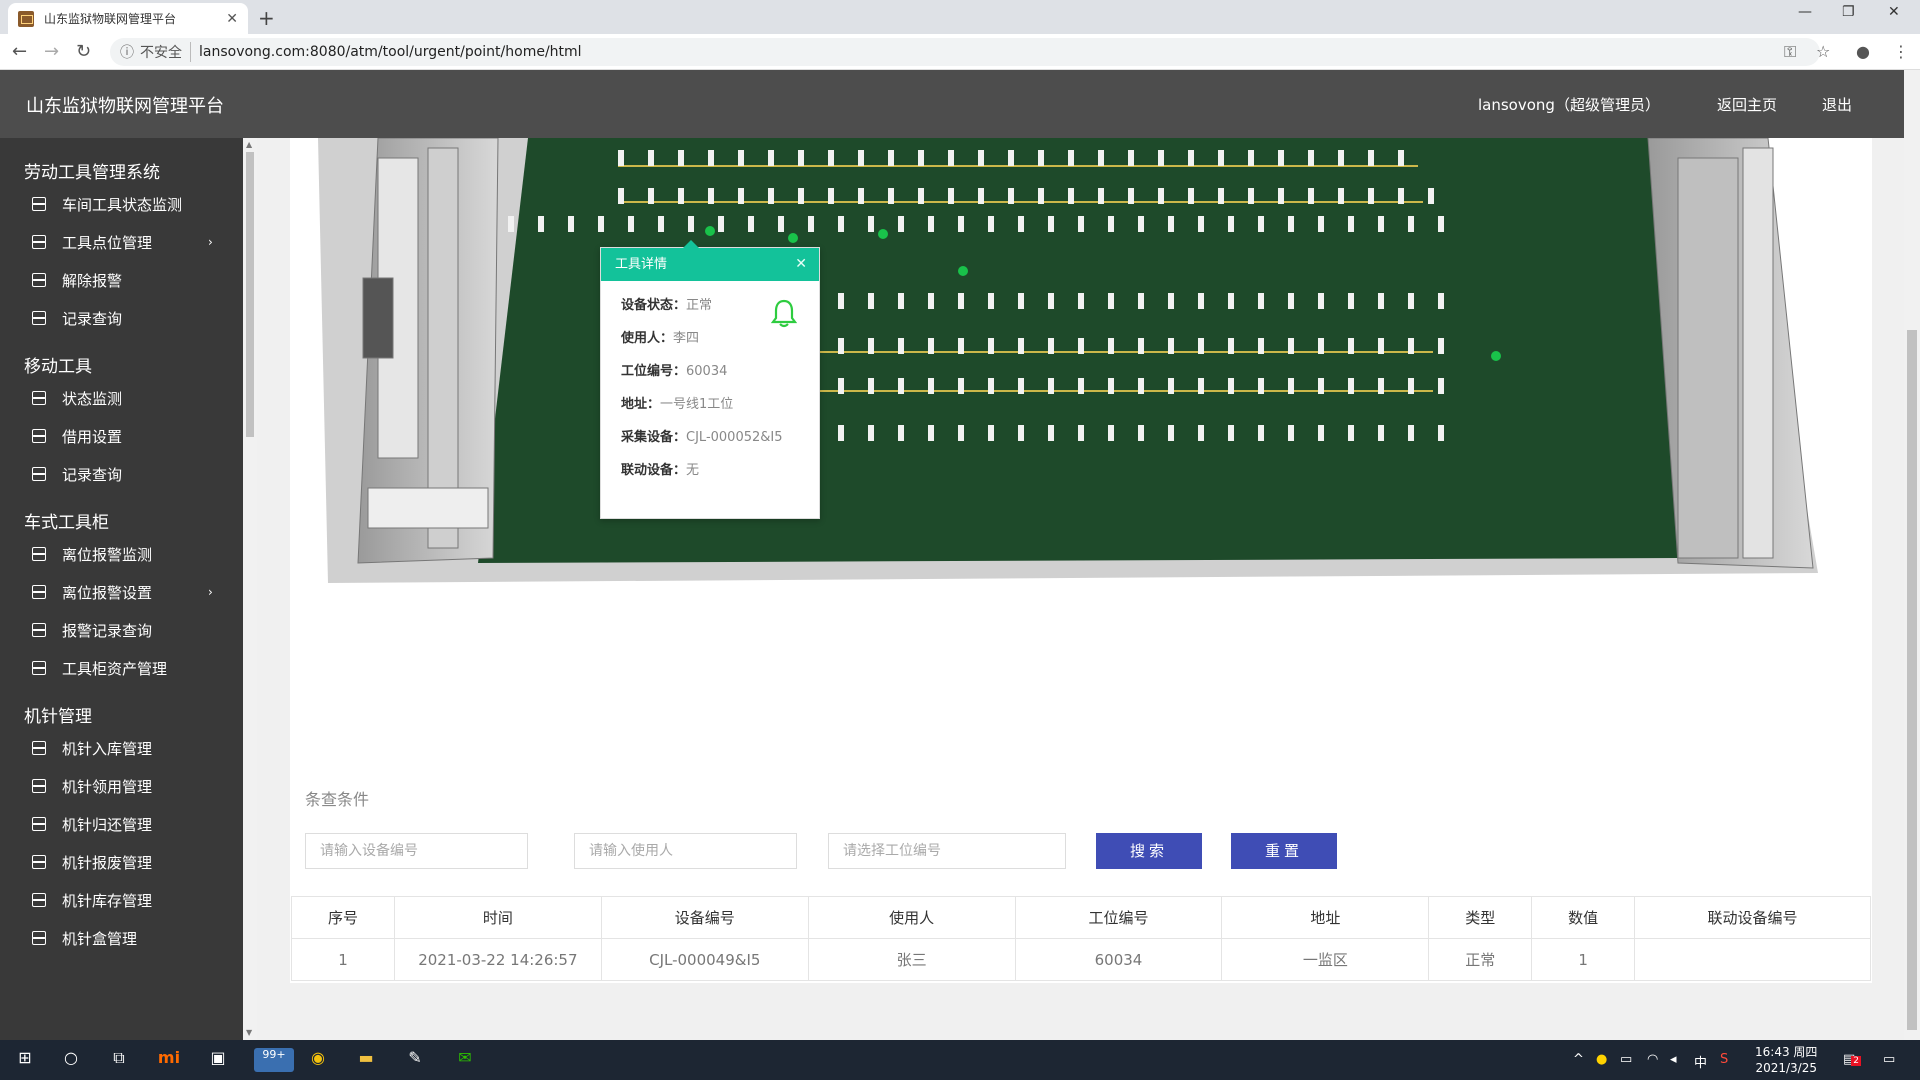 The height and width of the screenshot is (1080, 1920). What do you see at coordinates (107, 862) in the screenshot?
I see `sidebar-item-label: 机针报废管理` at bounding box center [107, 862].